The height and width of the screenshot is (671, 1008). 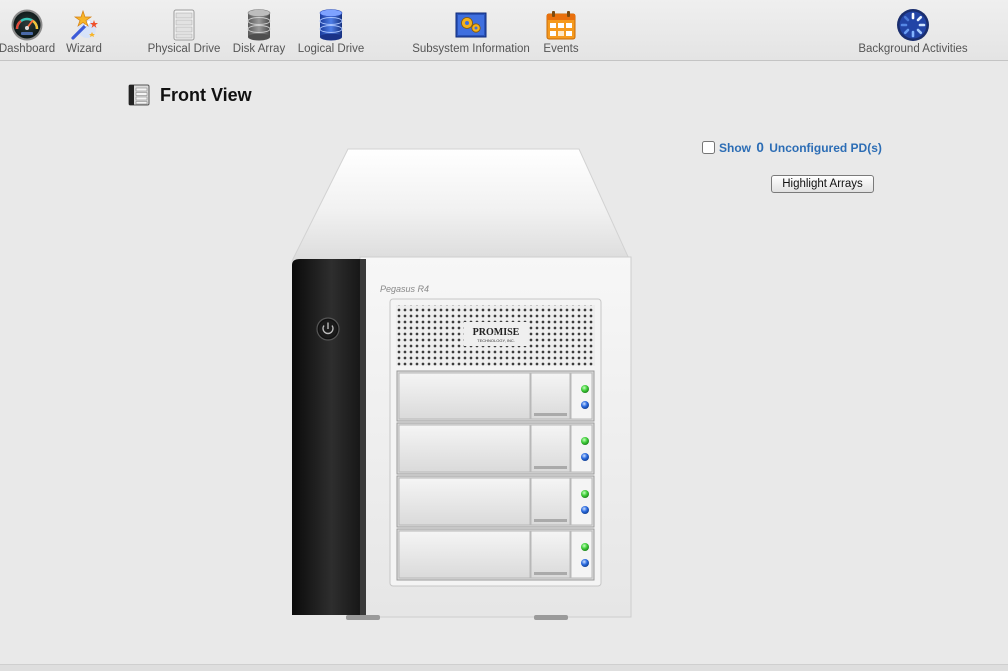 I want to click on toolbar-subsystem-information-button: Subsystem Information, so click(x=471, y=33).